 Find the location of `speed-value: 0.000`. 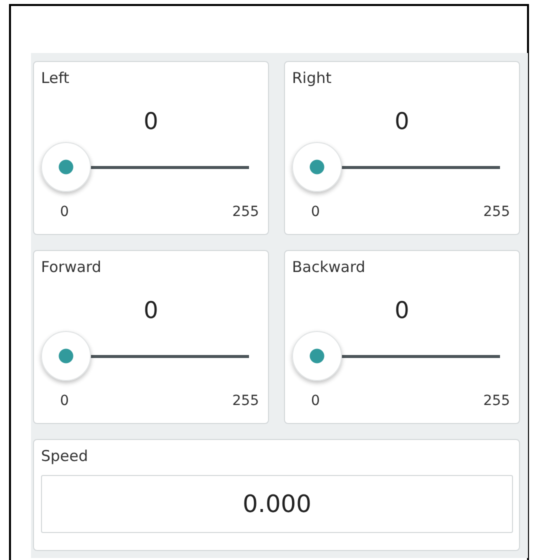

speed-value: 0.000 is located at coordinates (277, 504).